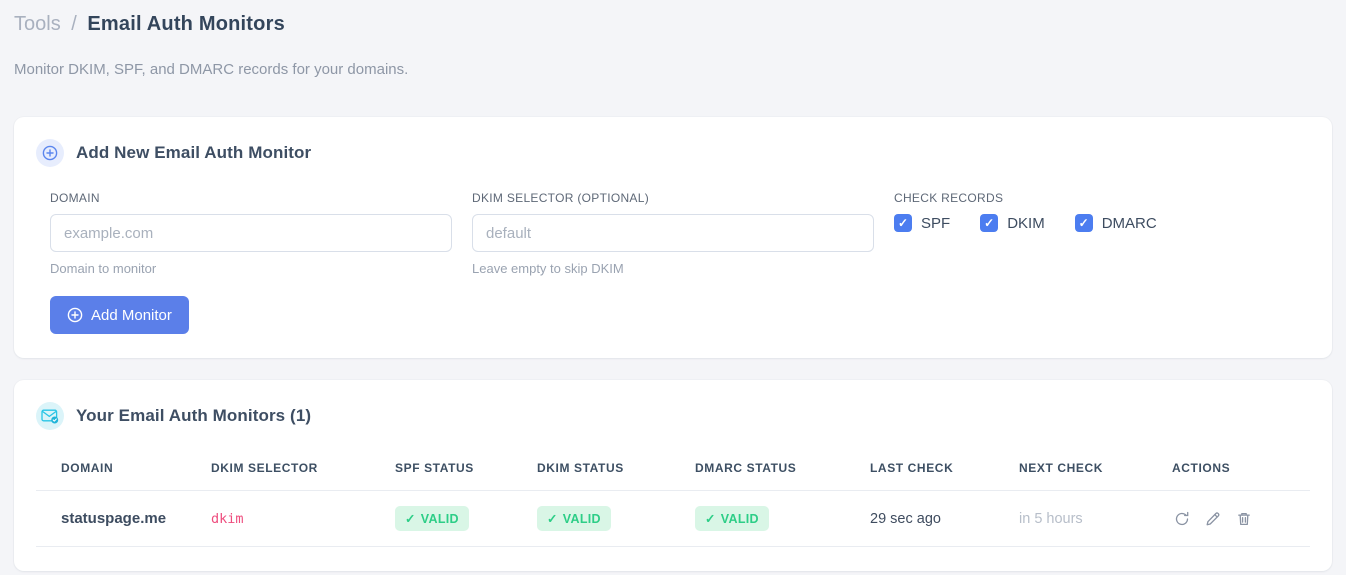 This screenshot has height=575, width=1346. I want to click on header-dkim-status: DKIM STATUS, so click(616, 468).